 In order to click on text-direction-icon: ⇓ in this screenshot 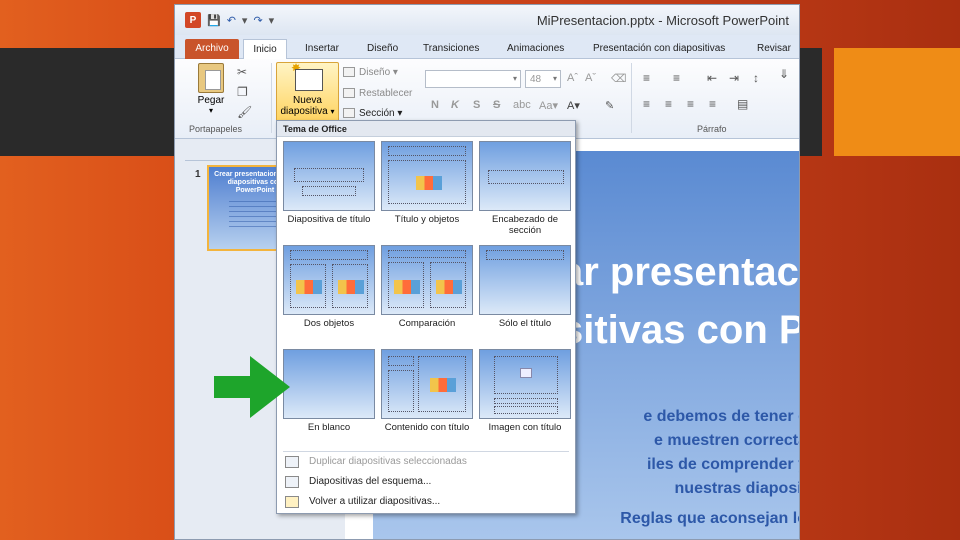, I will do `click(784, 74)`.